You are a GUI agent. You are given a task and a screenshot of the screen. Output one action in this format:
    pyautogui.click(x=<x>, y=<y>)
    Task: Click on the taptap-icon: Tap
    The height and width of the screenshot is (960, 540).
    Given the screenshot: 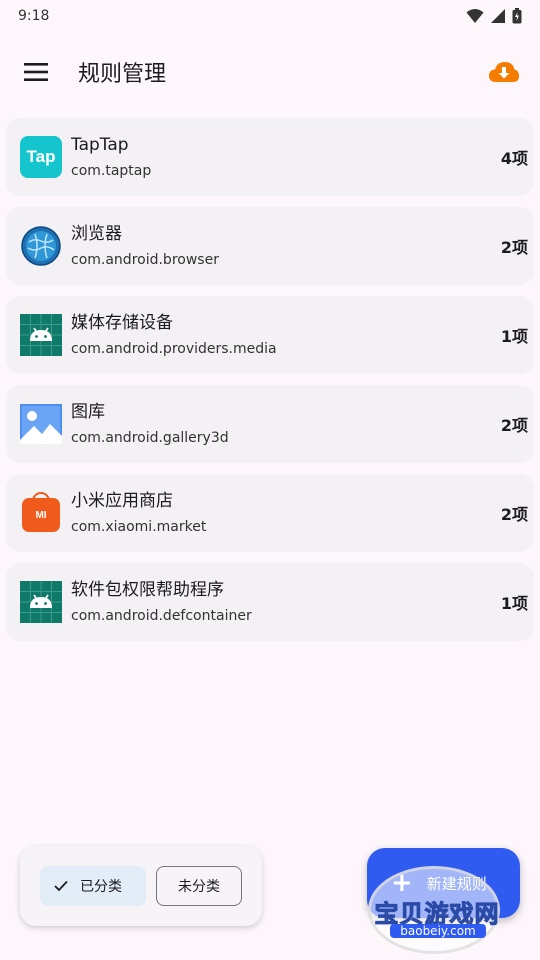 What is the action you would take?
    pyautogui.click(x=41, y=157)
    